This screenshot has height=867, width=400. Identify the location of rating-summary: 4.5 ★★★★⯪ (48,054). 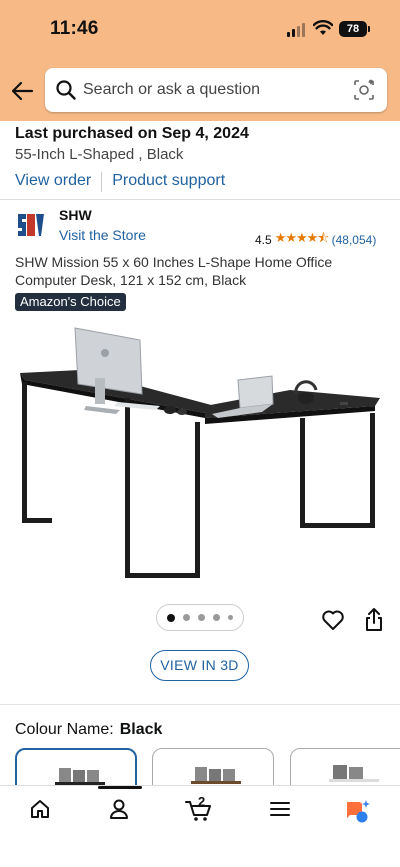
(315, 240).